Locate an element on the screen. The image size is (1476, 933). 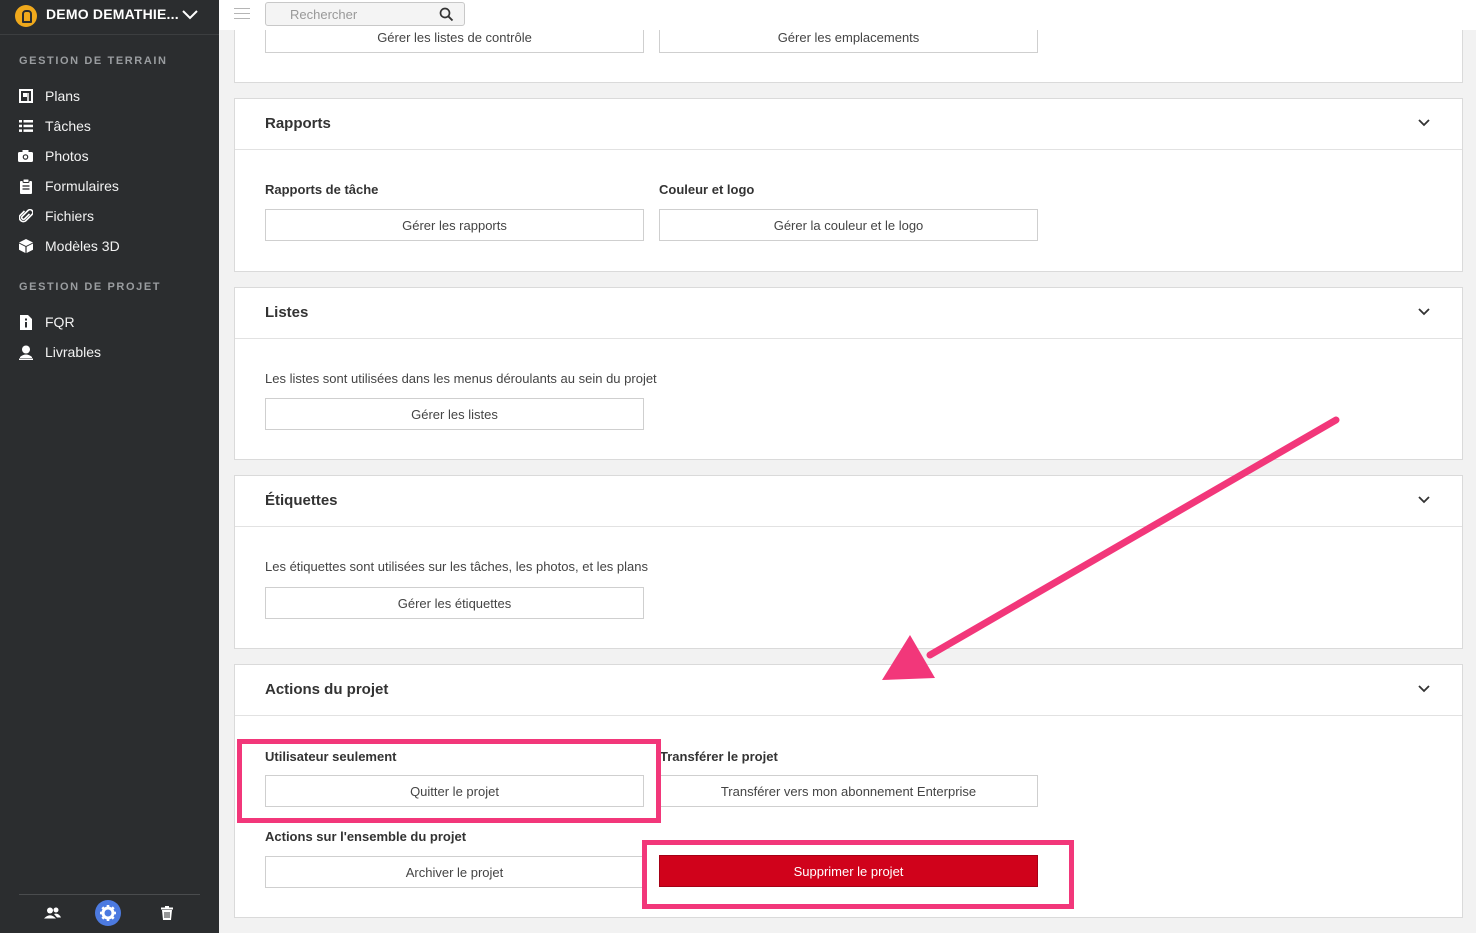
clipboard-icon is located at coordinates (25, 186).